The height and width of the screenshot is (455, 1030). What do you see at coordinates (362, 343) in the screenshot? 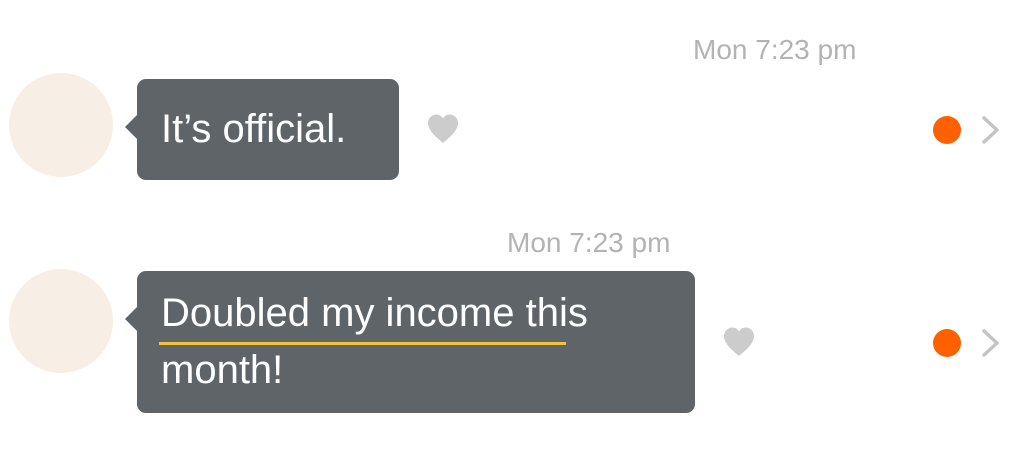
I see `highlight-underline` at bounding box center [362, 343].